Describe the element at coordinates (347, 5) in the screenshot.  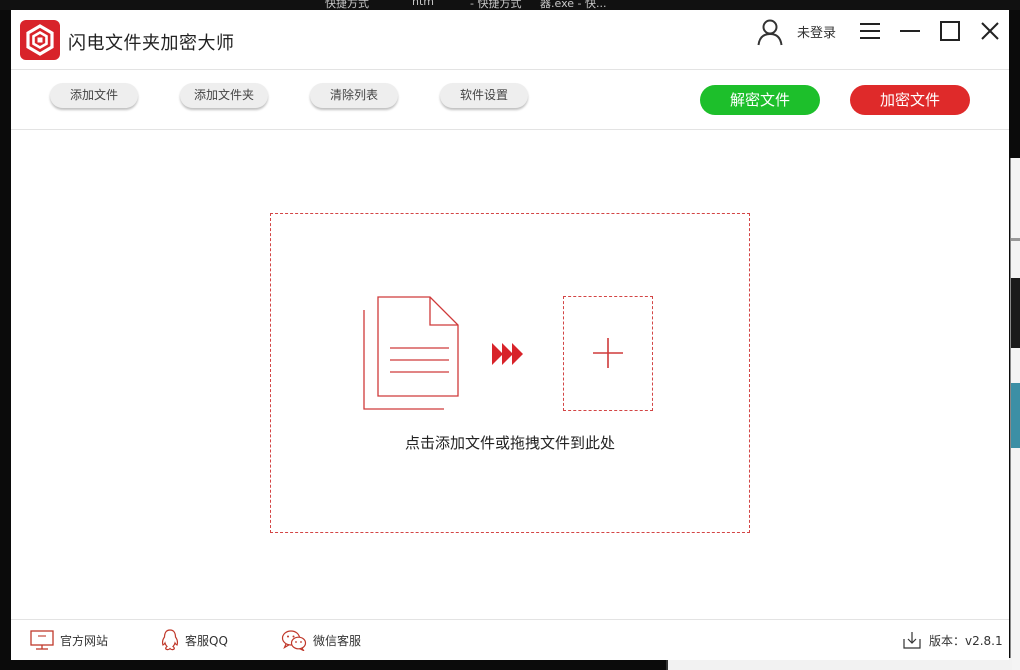
I see `desktop-fragment: 快捷方式` at that location.